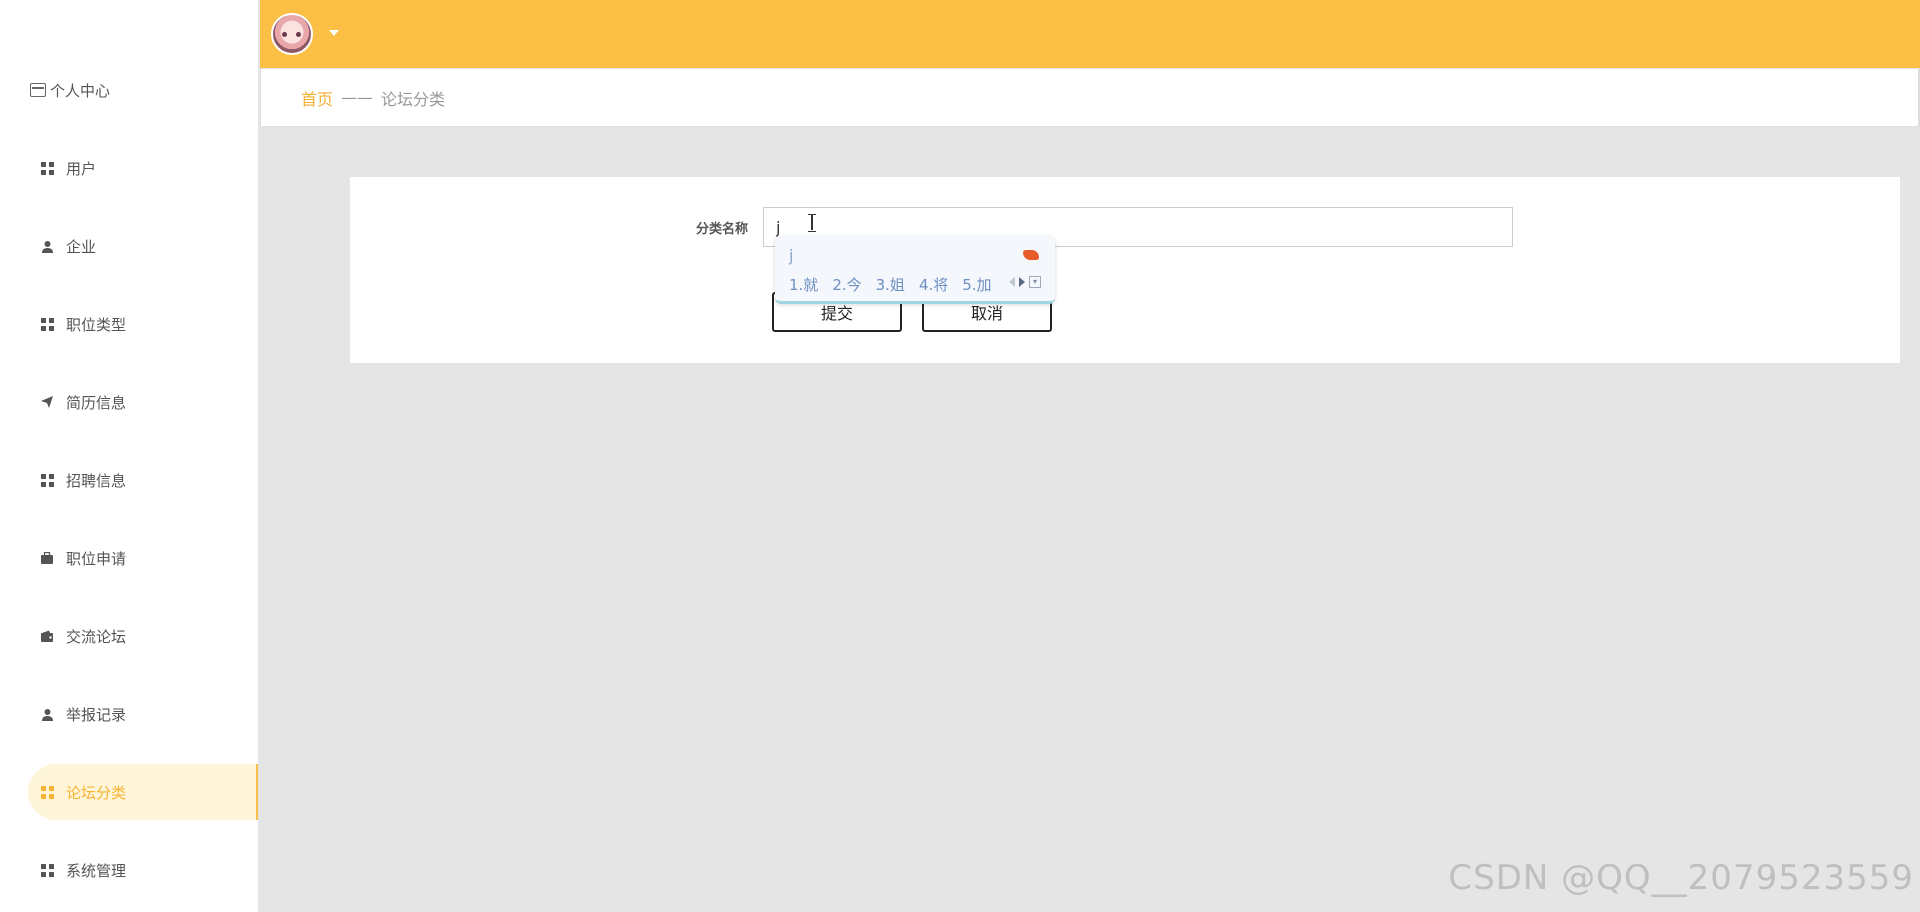  What do you see at coordinates (1031, 255) in the screenshot?
I see `ime-logo-icon` at bounding box center [1031, 255].